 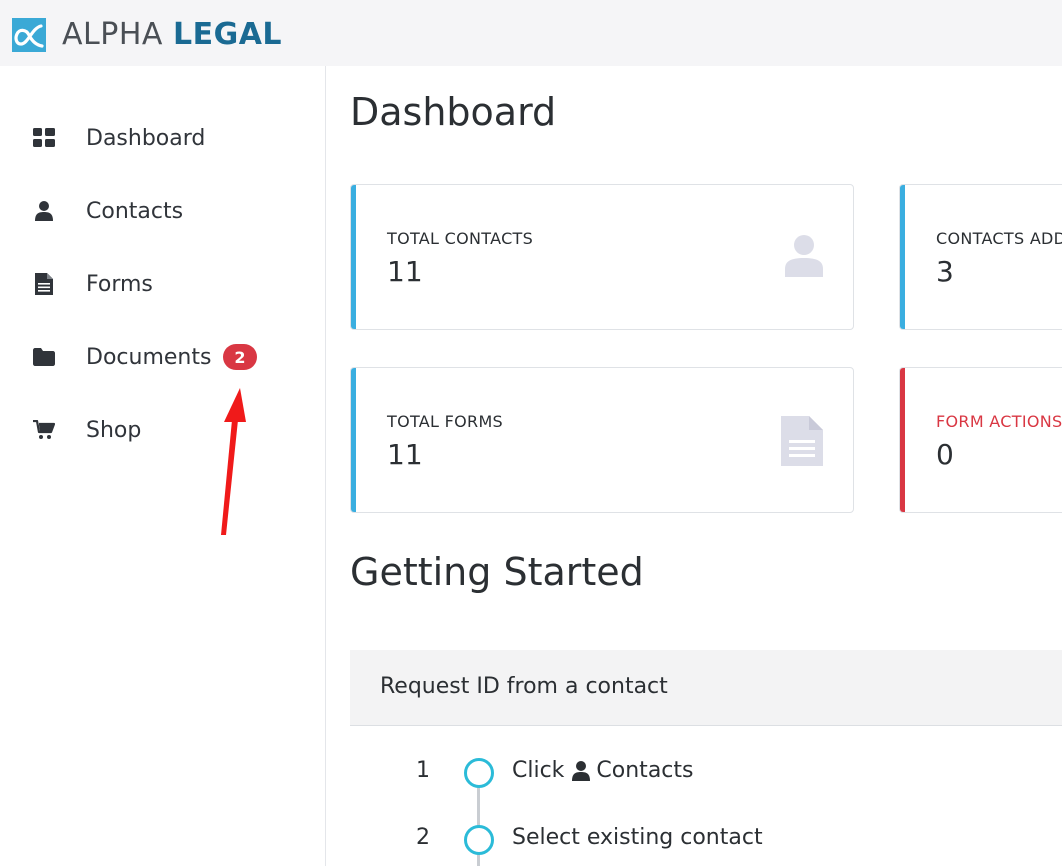 I want to click on step-1: 1 Click Contacts, so click(x=706, y=772).